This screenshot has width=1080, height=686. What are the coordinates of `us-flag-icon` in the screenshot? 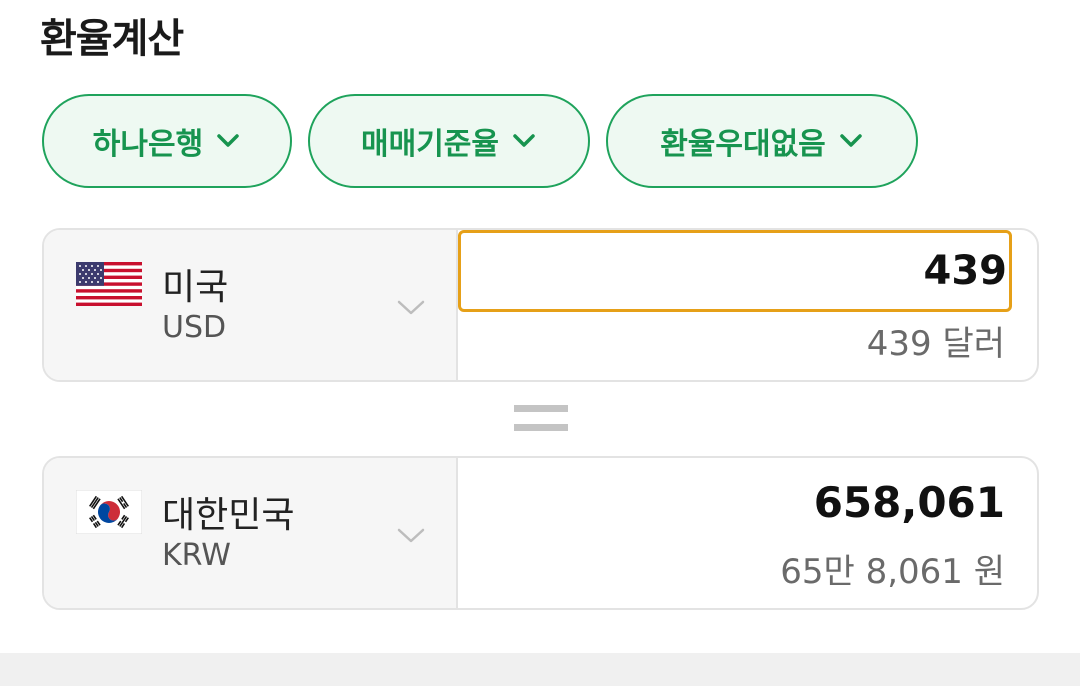 It's located at (109, 284).